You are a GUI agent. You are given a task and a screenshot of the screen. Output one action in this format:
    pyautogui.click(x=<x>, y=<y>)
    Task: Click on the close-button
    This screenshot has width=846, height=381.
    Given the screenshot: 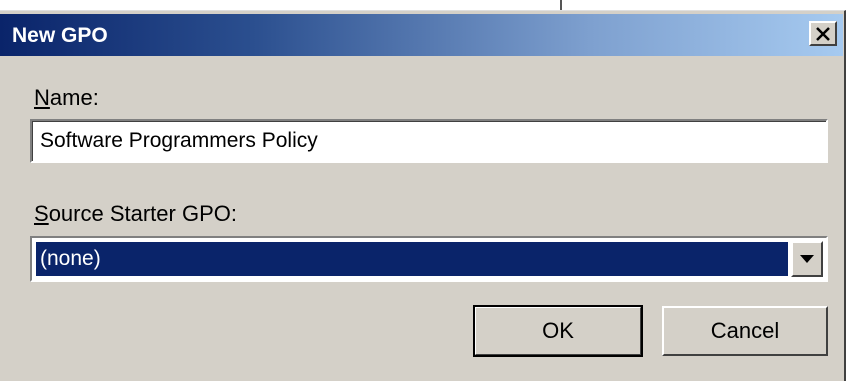 What is the action you would take?
    pyautogui.click(x=823, y=33)
    